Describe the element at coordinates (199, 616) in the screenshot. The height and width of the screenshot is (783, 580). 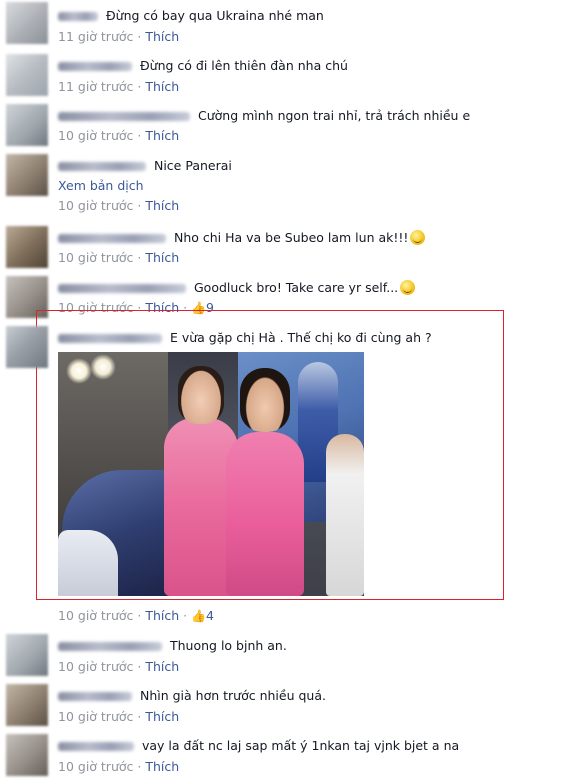
I see `thumbs-up-icon: 👍` at that location.